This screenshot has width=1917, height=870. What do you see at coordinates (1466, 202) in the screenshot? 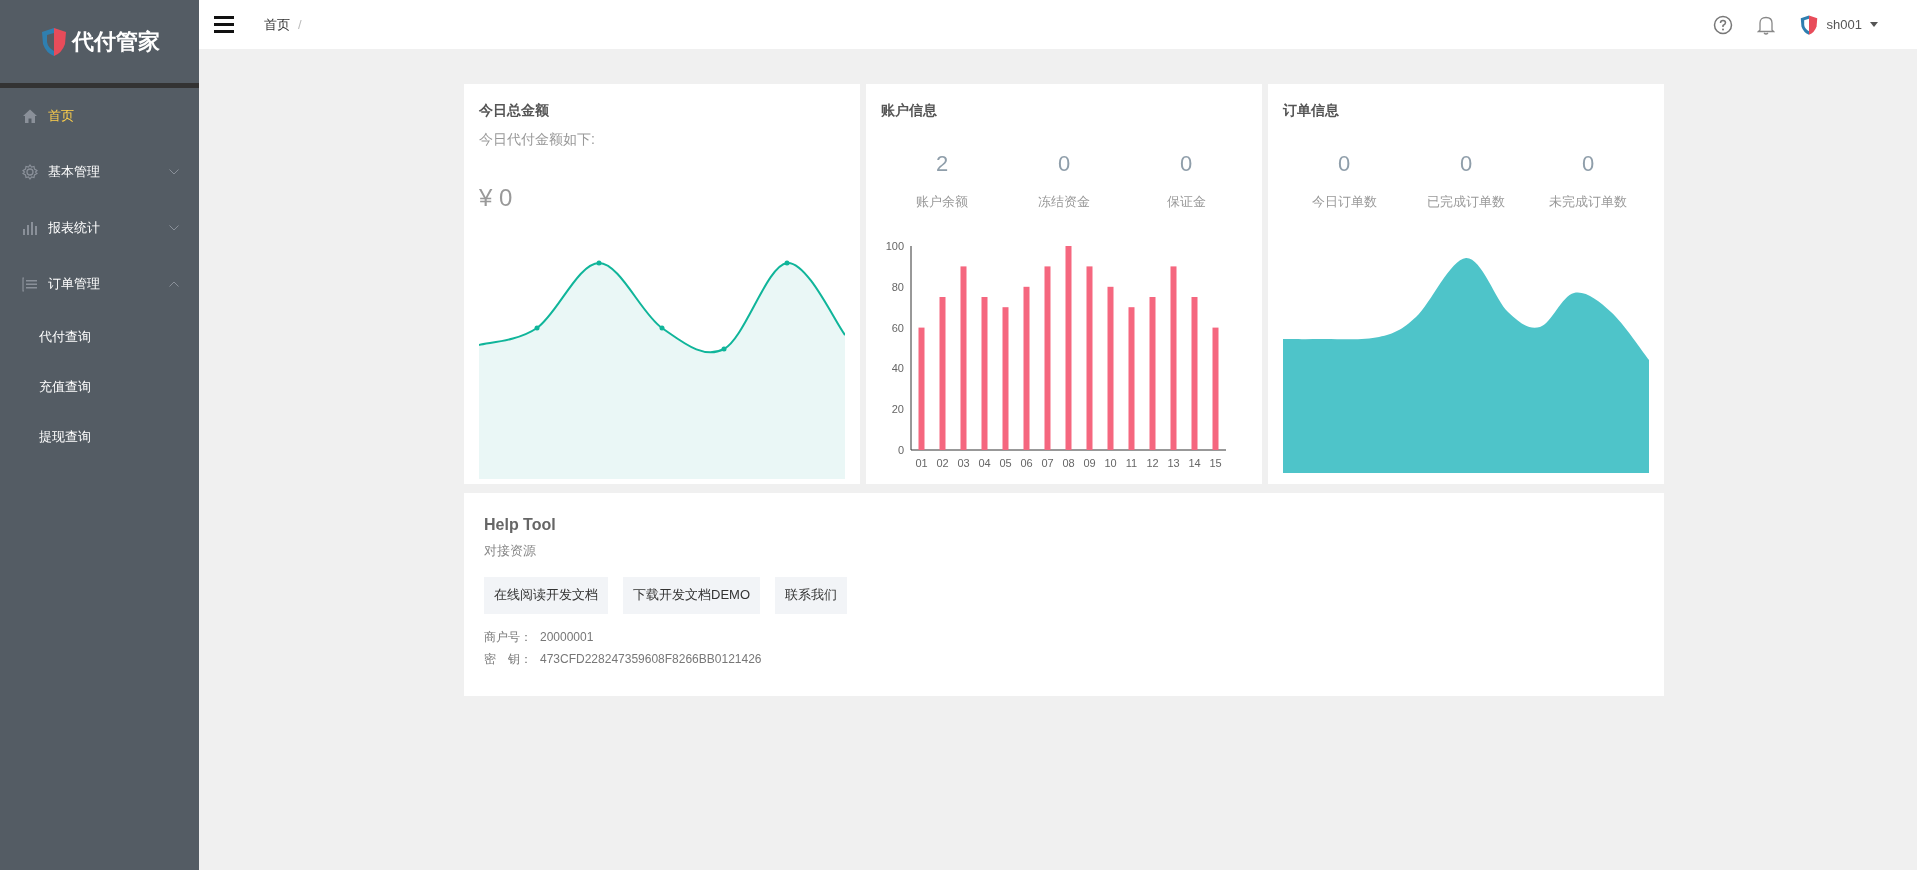
I see `stat-label: 已完成订单数` at bounding box center [1466, 202].